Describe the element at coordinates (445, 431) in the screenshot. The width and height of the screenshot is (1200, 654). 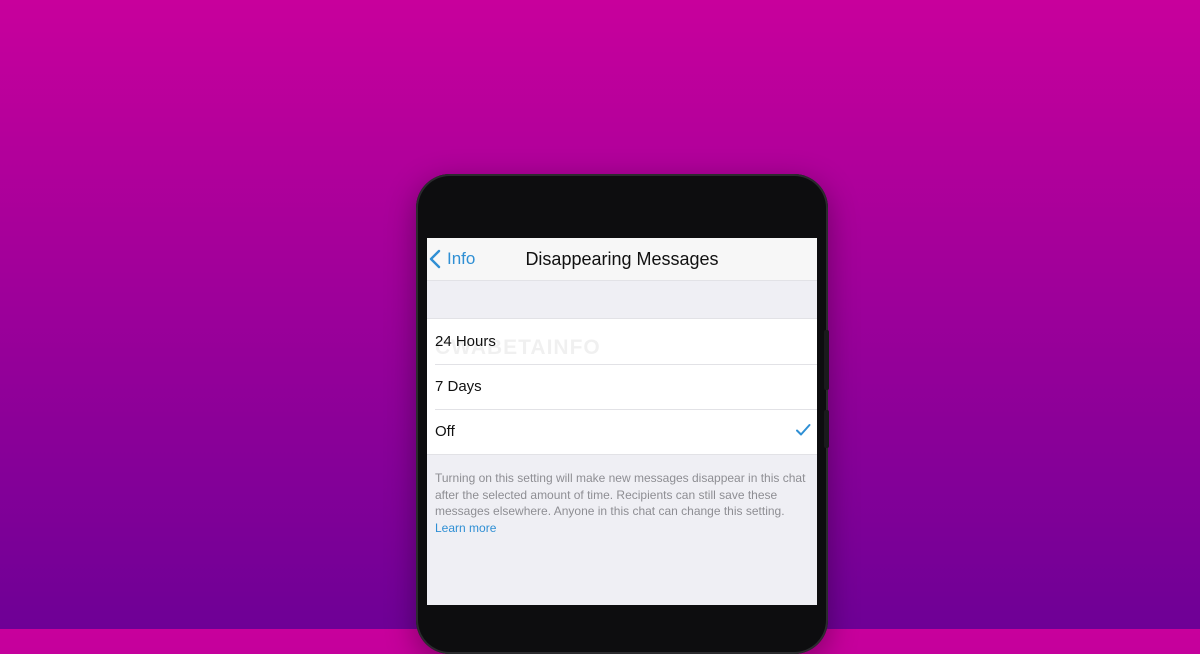
I see `option-label: Off` at that location.